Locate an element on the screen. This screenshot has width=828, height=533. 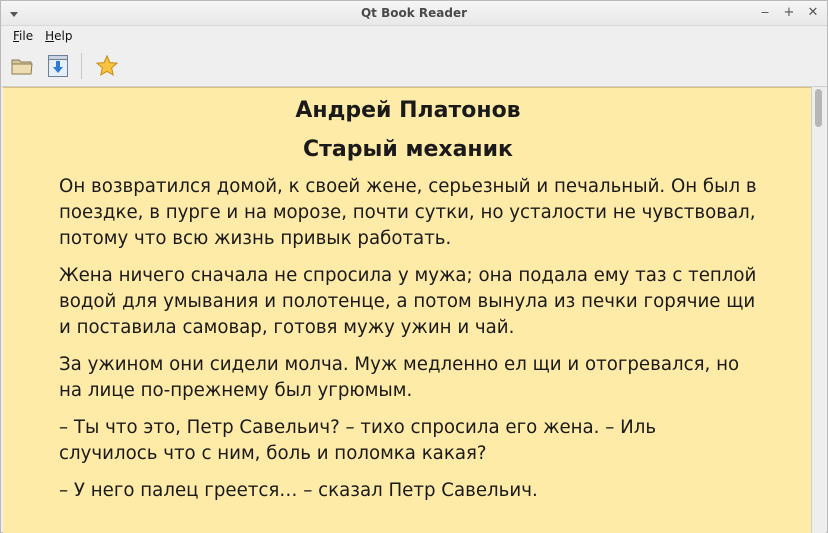
vertical-scrollbar is located at coordinates (818, 310).